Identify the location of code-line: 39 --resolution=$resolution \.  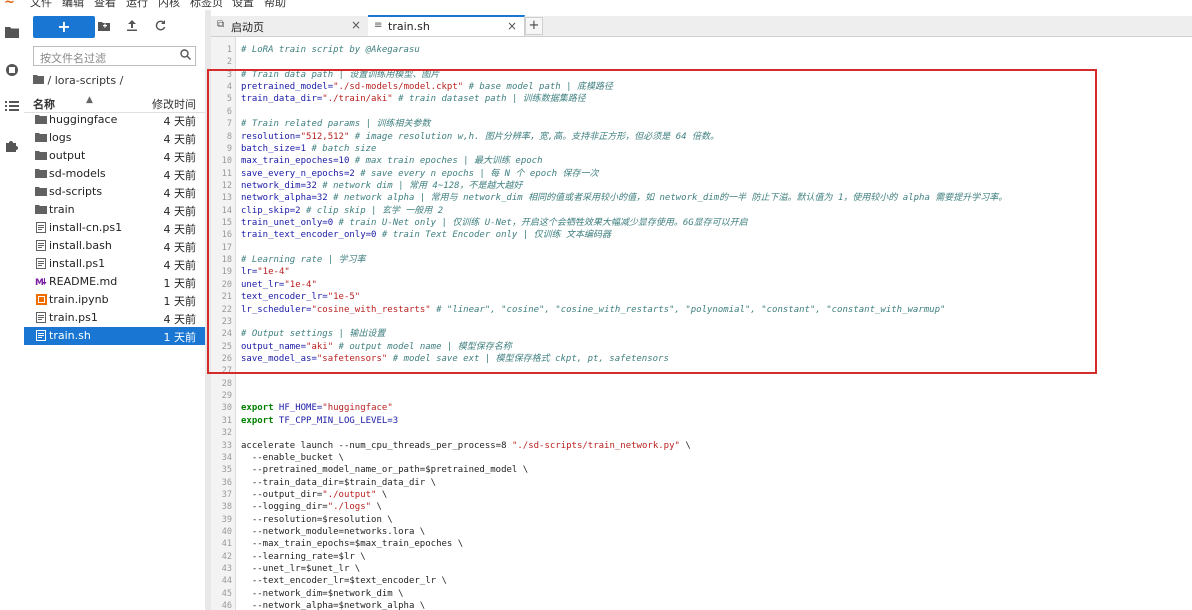
(701, 520).